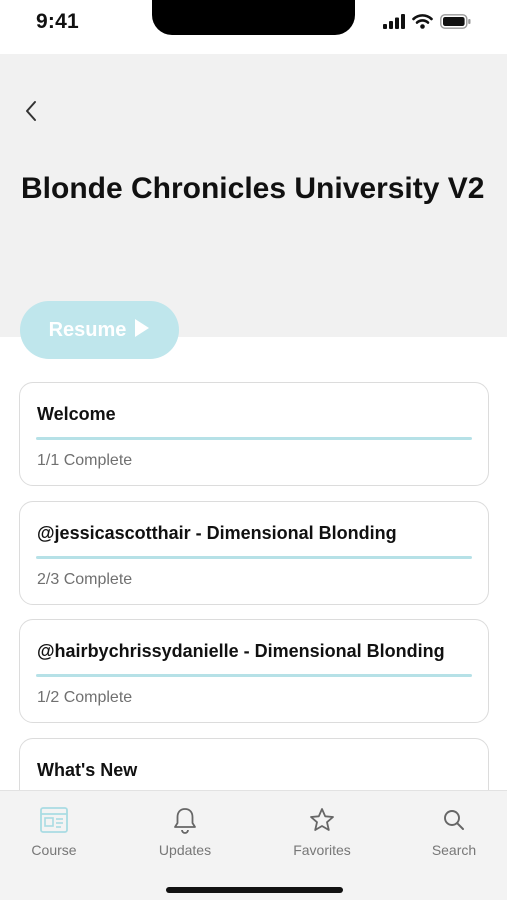 This screenshot has width=507, height=900. I want to click on course-icon, so click(54, 820).